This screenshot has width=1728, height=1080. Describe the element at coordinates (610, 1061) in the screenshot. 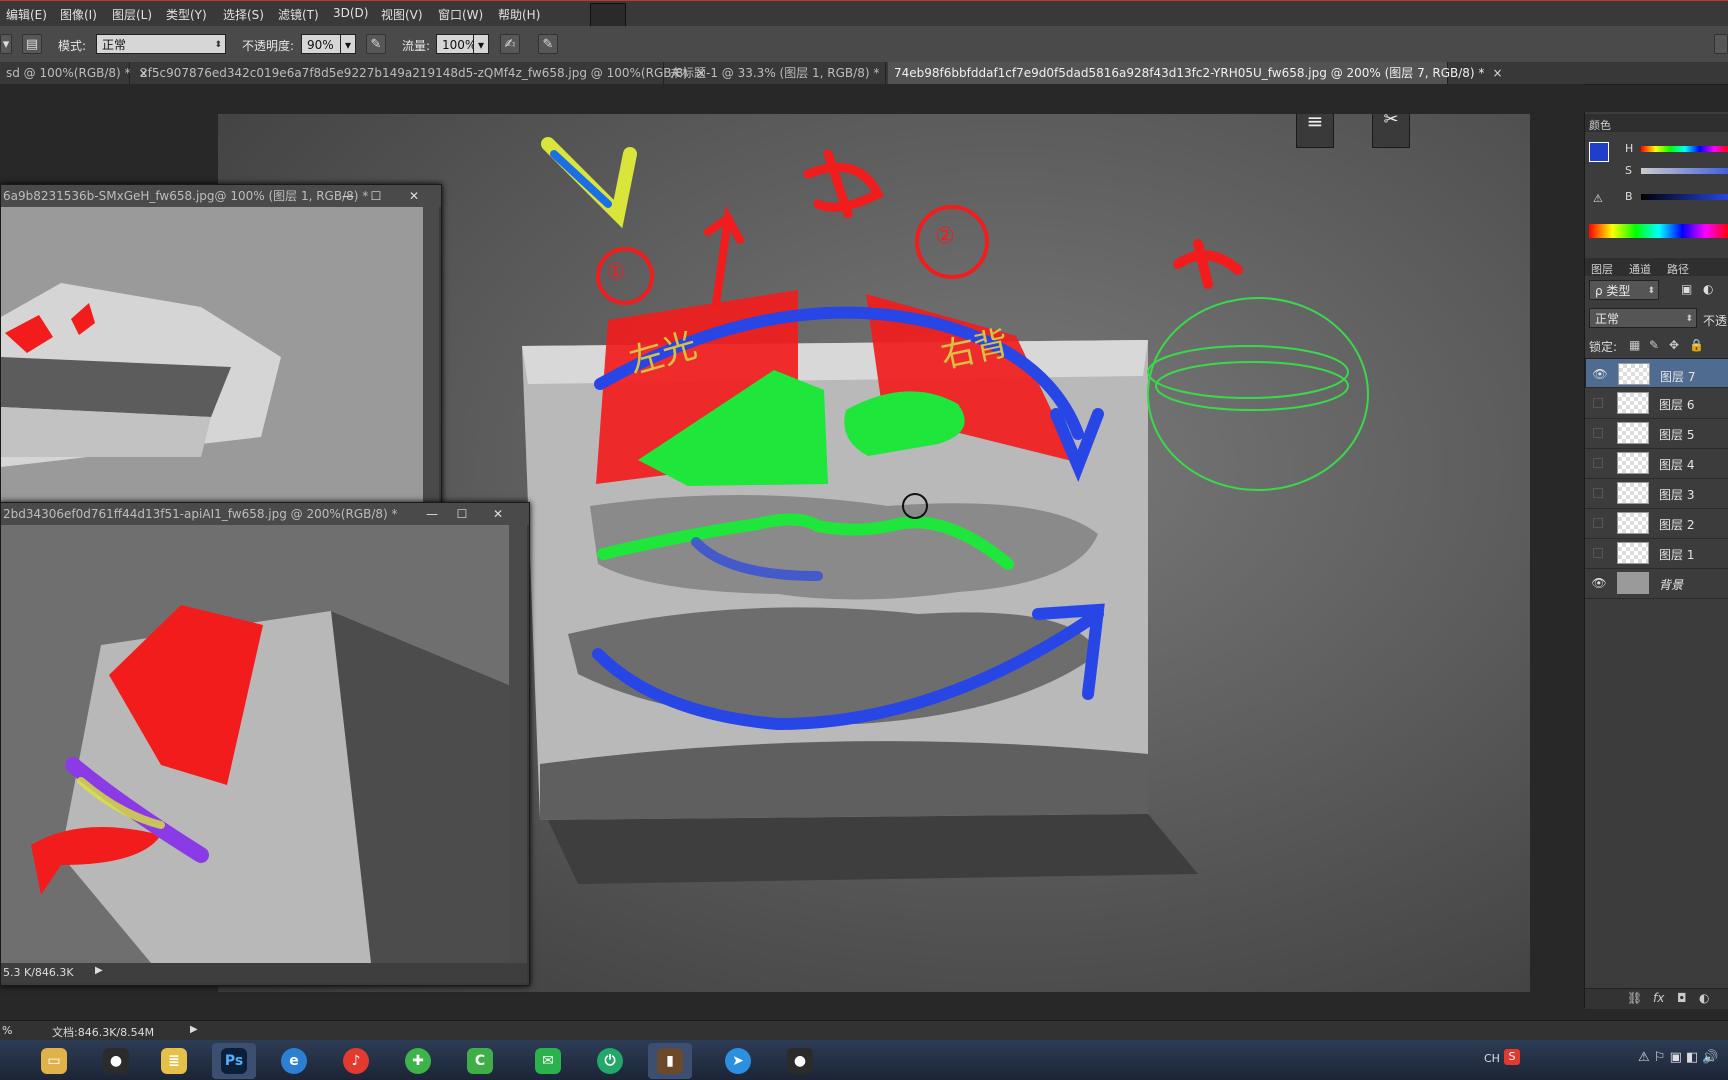

I see `taskbar-app-green: ⏻` at that location.